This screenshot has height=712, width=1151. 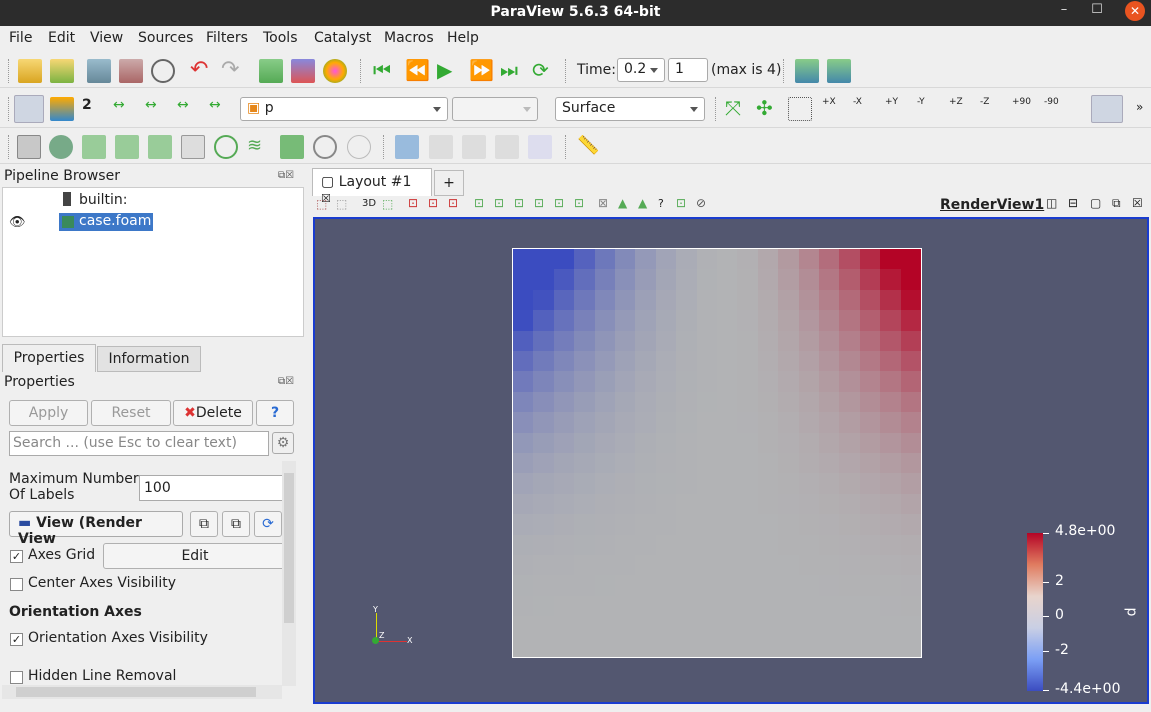 What do you see at coordinates (834, 109) in the screenshot?
I see `view-plus-x-icon: +X` at bounding box center [834, 109].